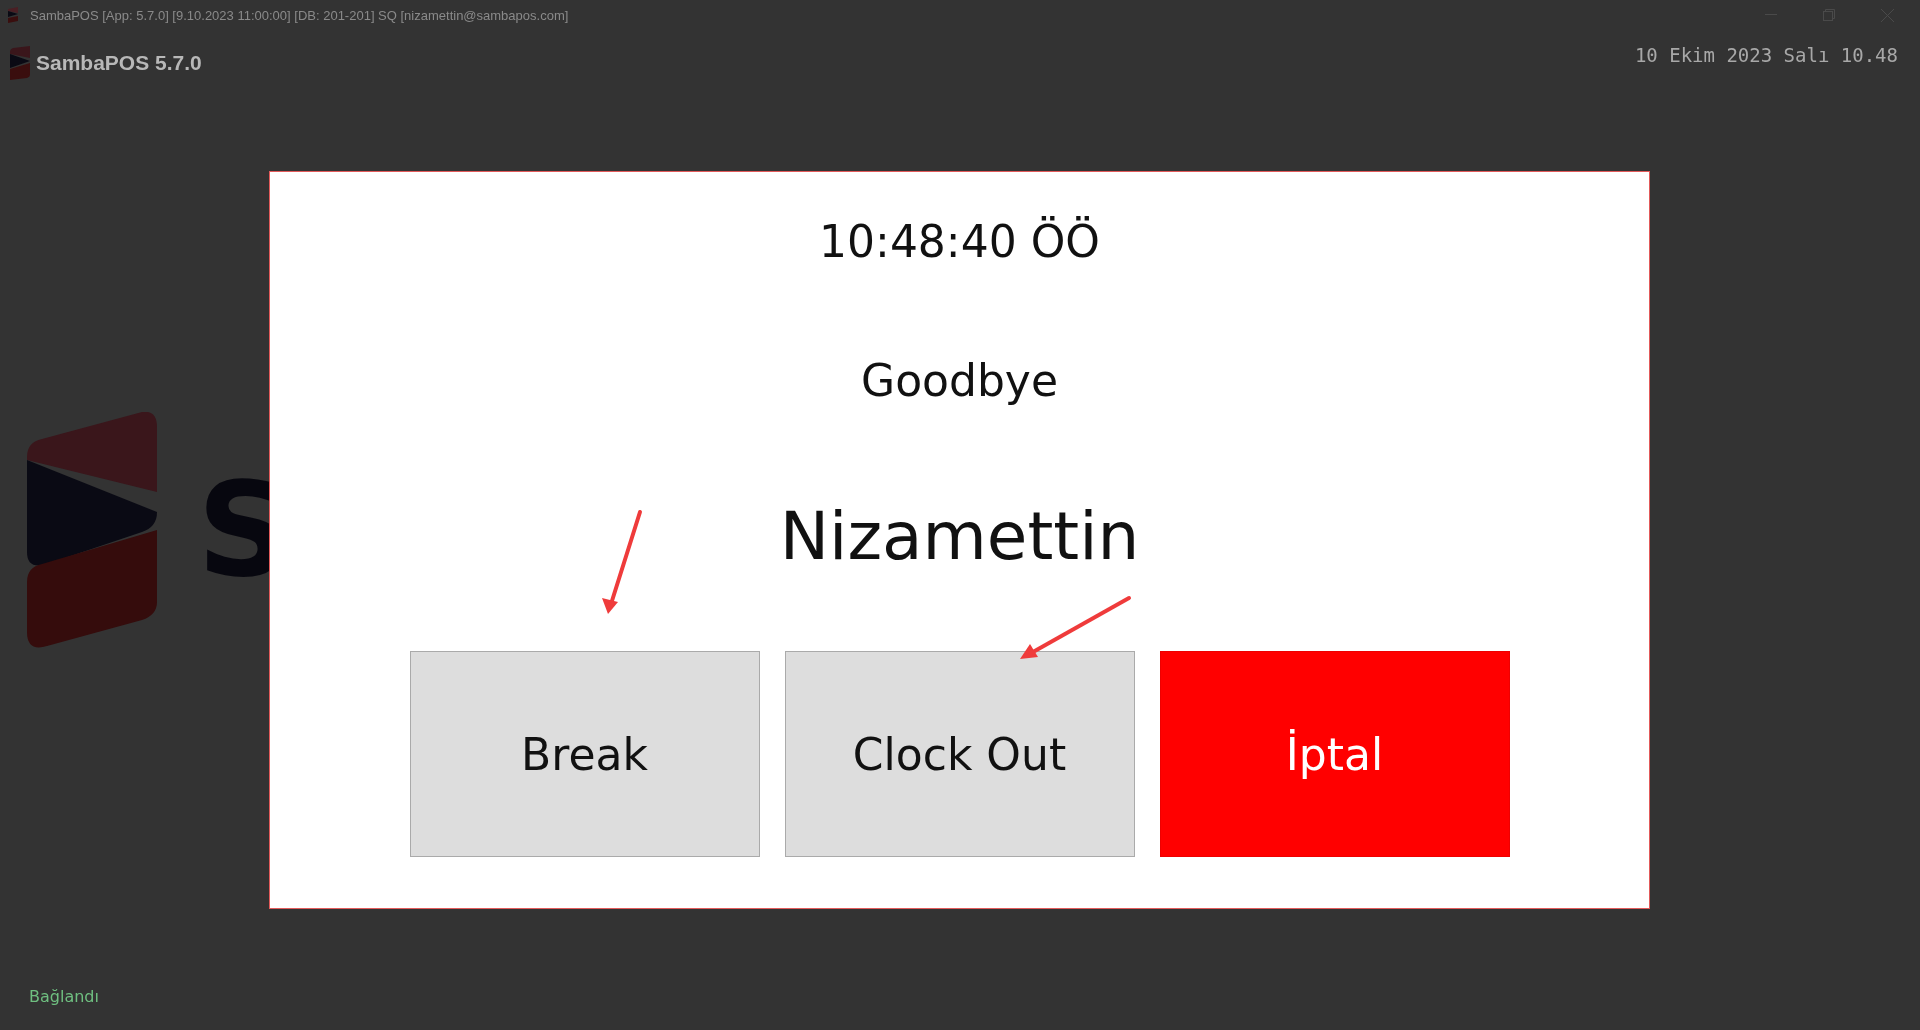  I want to click on cancel-button: İptal, so click(1334, 754).